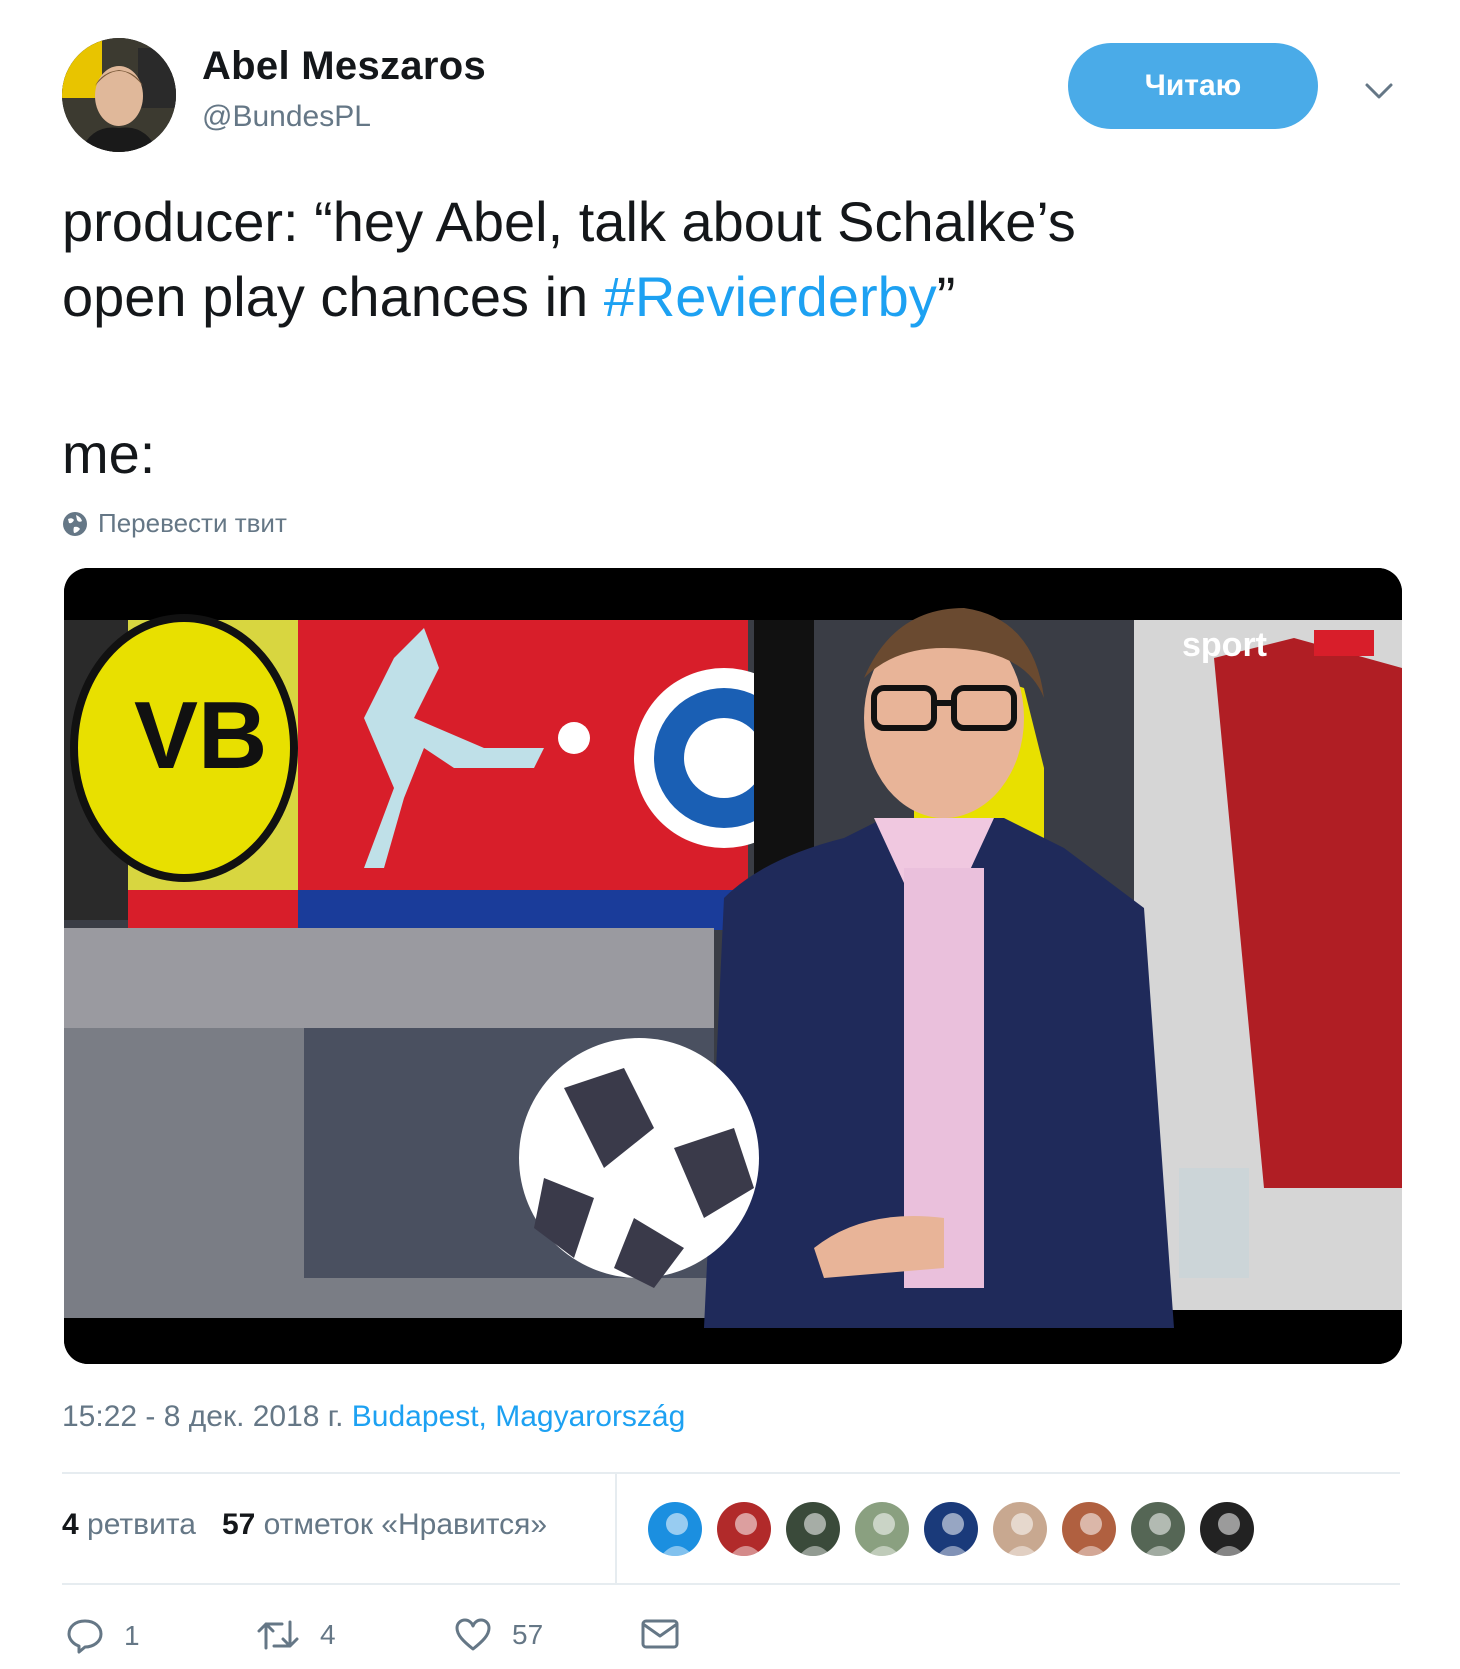  Describe the element at coordinates (946, 296) in the screenshot. I see `tweet-text-suffix: ”` at that location.